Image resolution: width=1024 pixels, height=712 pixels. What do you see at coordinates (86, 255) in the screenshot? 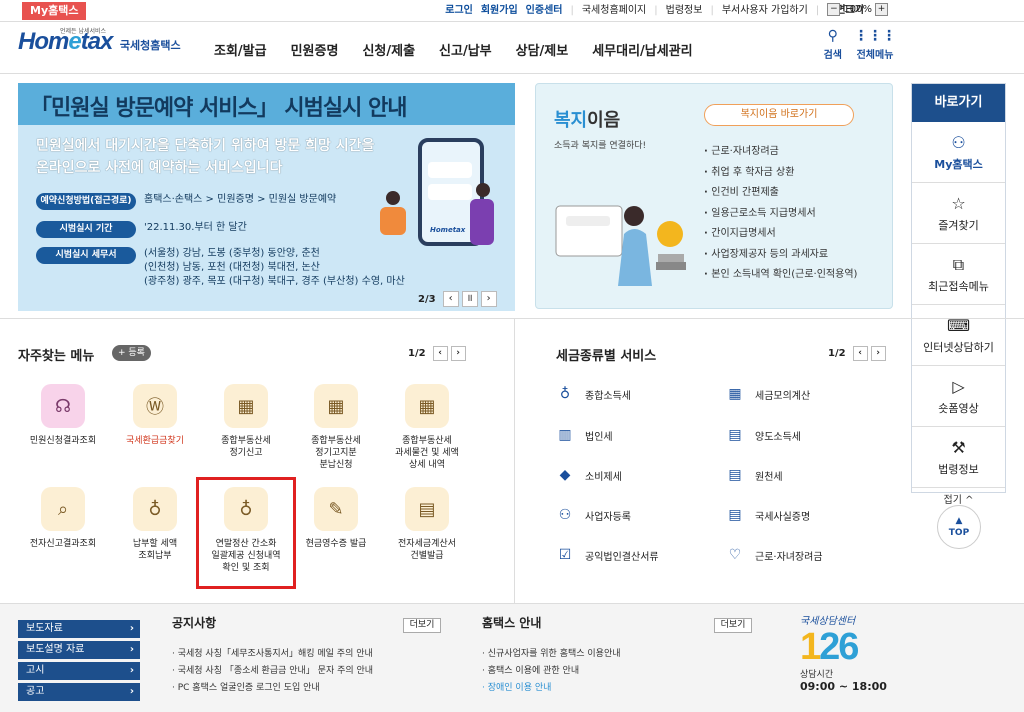
I see `label-pill: 시범실시 세무서` at bounding box center [86, 255].